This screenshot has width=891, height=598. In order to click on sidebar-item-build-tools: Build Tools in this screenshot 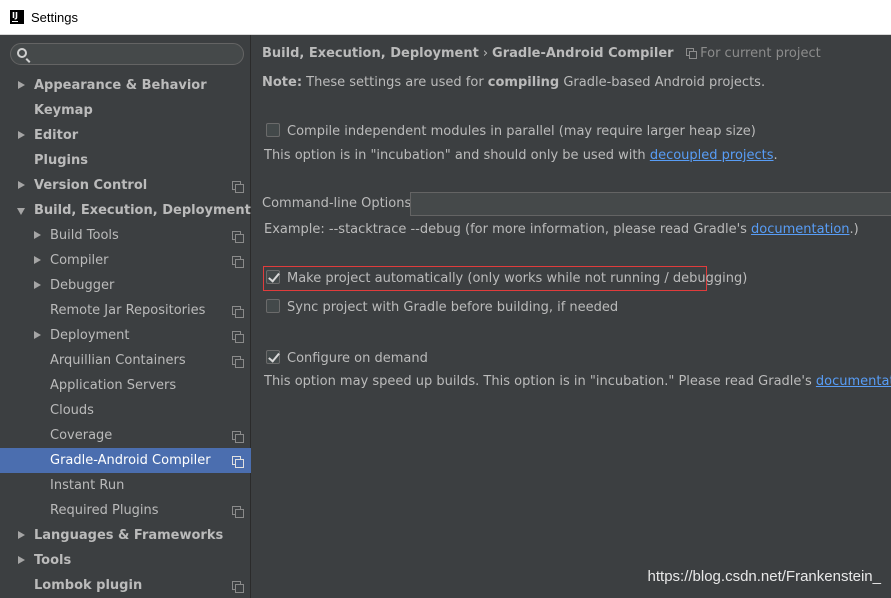, I will do `click(125, 235)`.